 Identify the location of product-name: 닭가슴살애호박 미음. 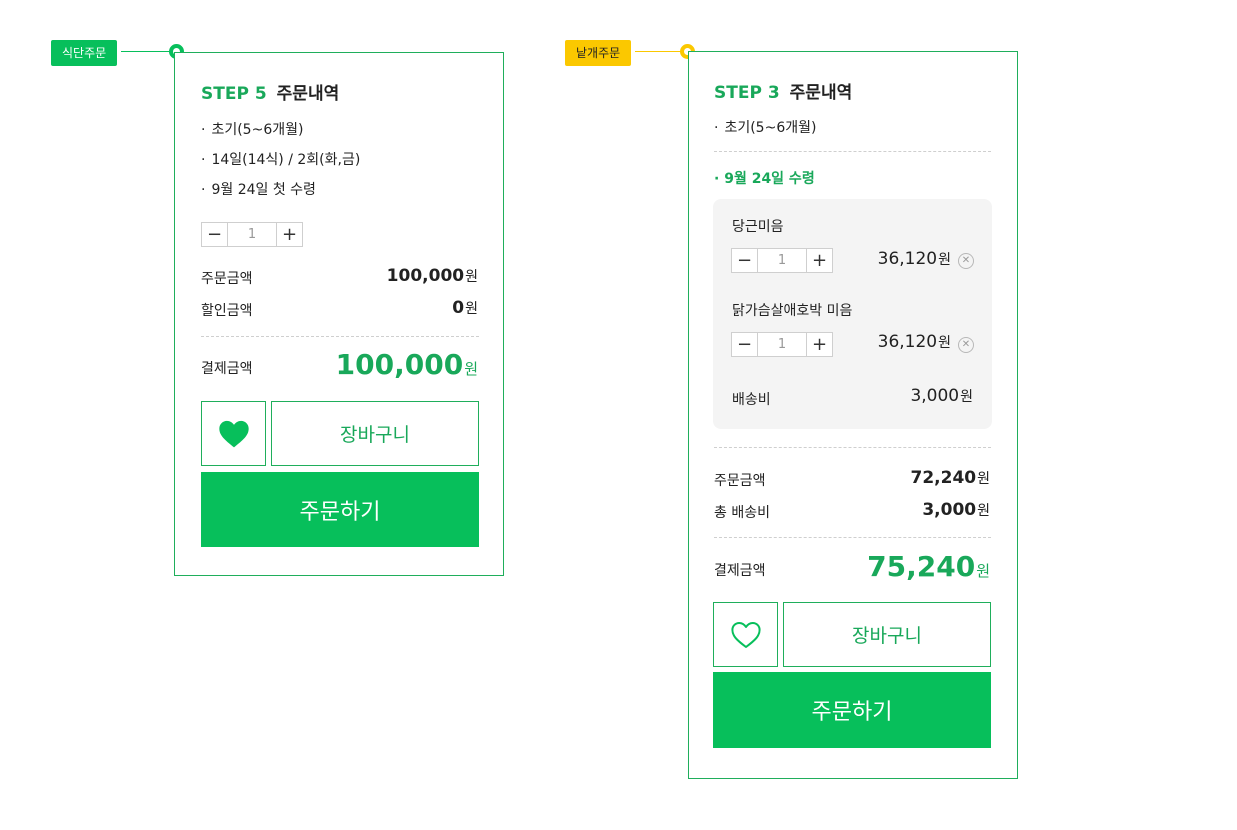
(792, 311).